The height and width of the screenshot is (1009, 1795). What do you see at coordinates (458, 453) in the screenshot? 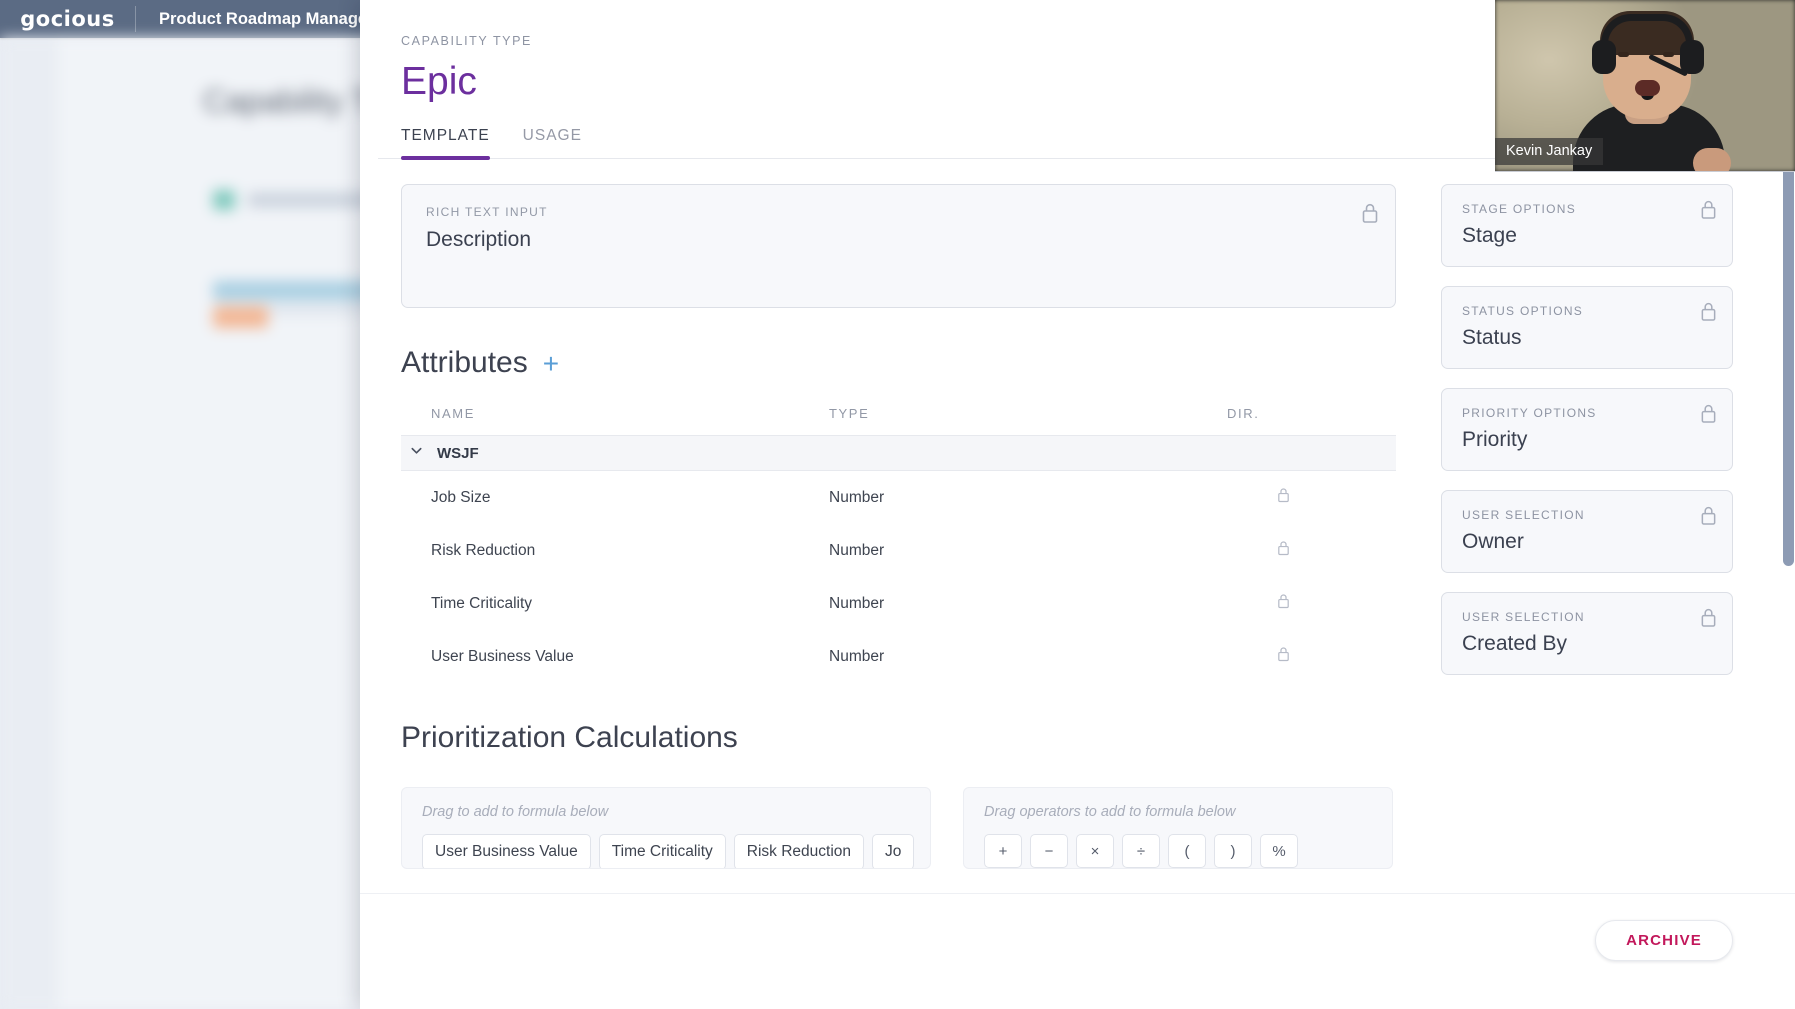
I see `attribute-group-name: WSJF` at bounding box center [458, 453].